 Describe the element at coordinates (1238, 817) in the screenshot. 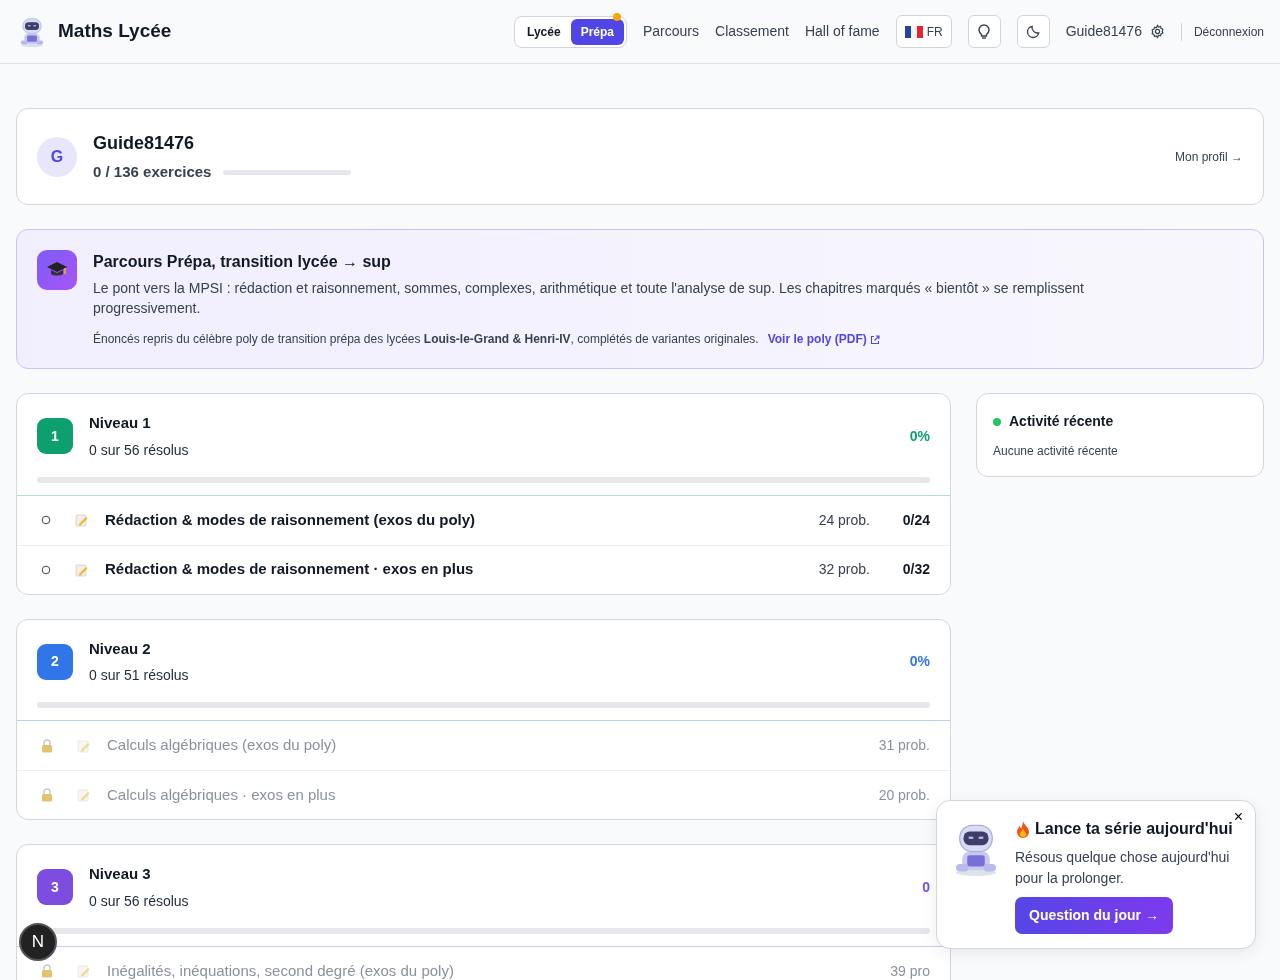

I see `close-button: ×` at that location.